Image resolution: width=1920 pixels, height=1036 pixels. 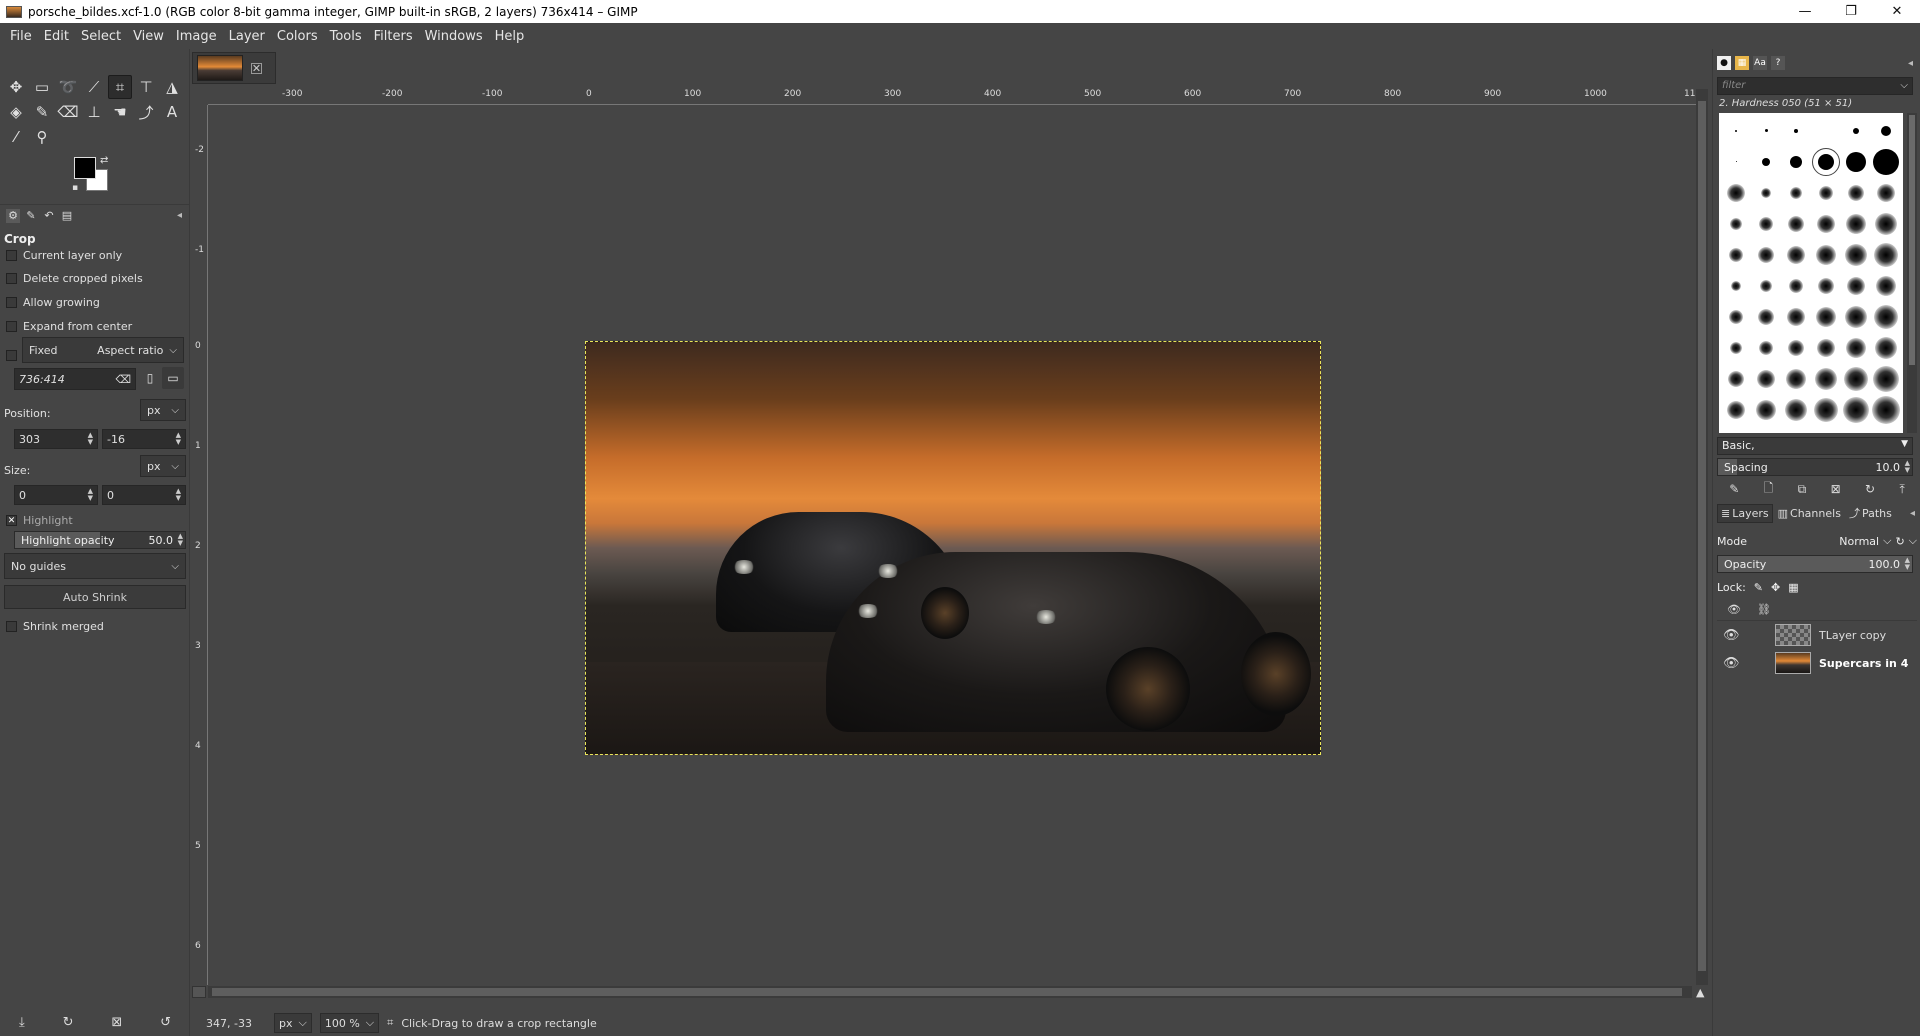 I want to click on allow-growing-checkbox, so click(x=11, y=302).